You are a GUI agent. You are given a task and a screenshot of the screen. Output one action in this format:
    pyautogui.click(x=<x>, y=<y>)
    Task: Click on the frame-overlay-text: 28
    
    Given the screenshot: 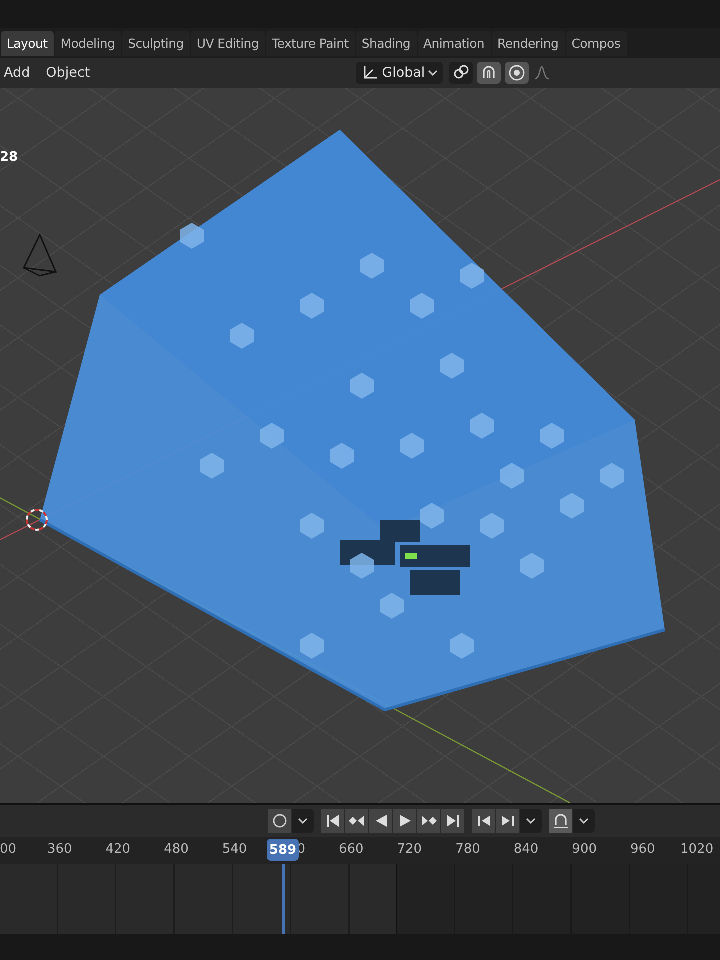 What is the action you would take?
    pyautogui.click(x=9, y=157)
    